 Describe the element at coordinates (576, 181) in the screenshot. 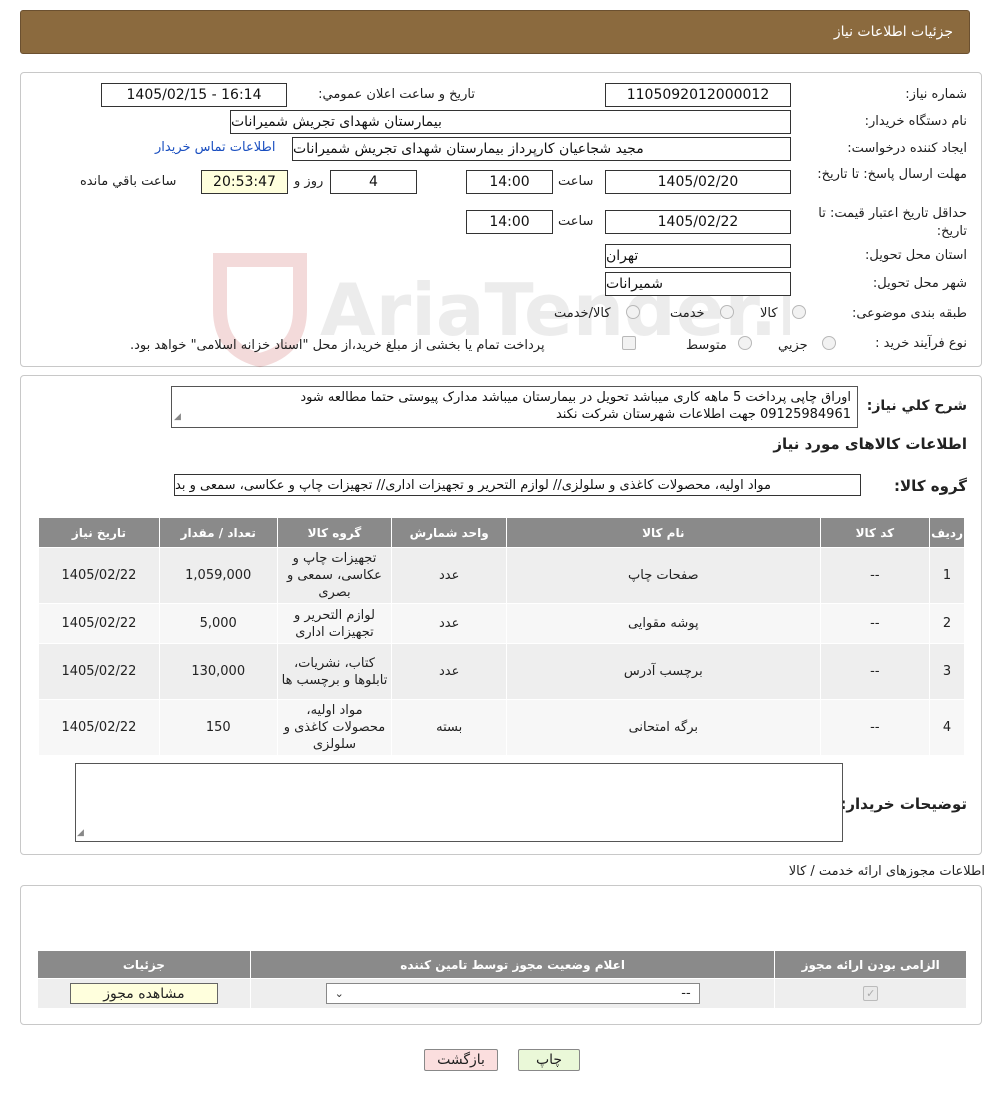

I see `deadline-time-label: ساعت` at that location.